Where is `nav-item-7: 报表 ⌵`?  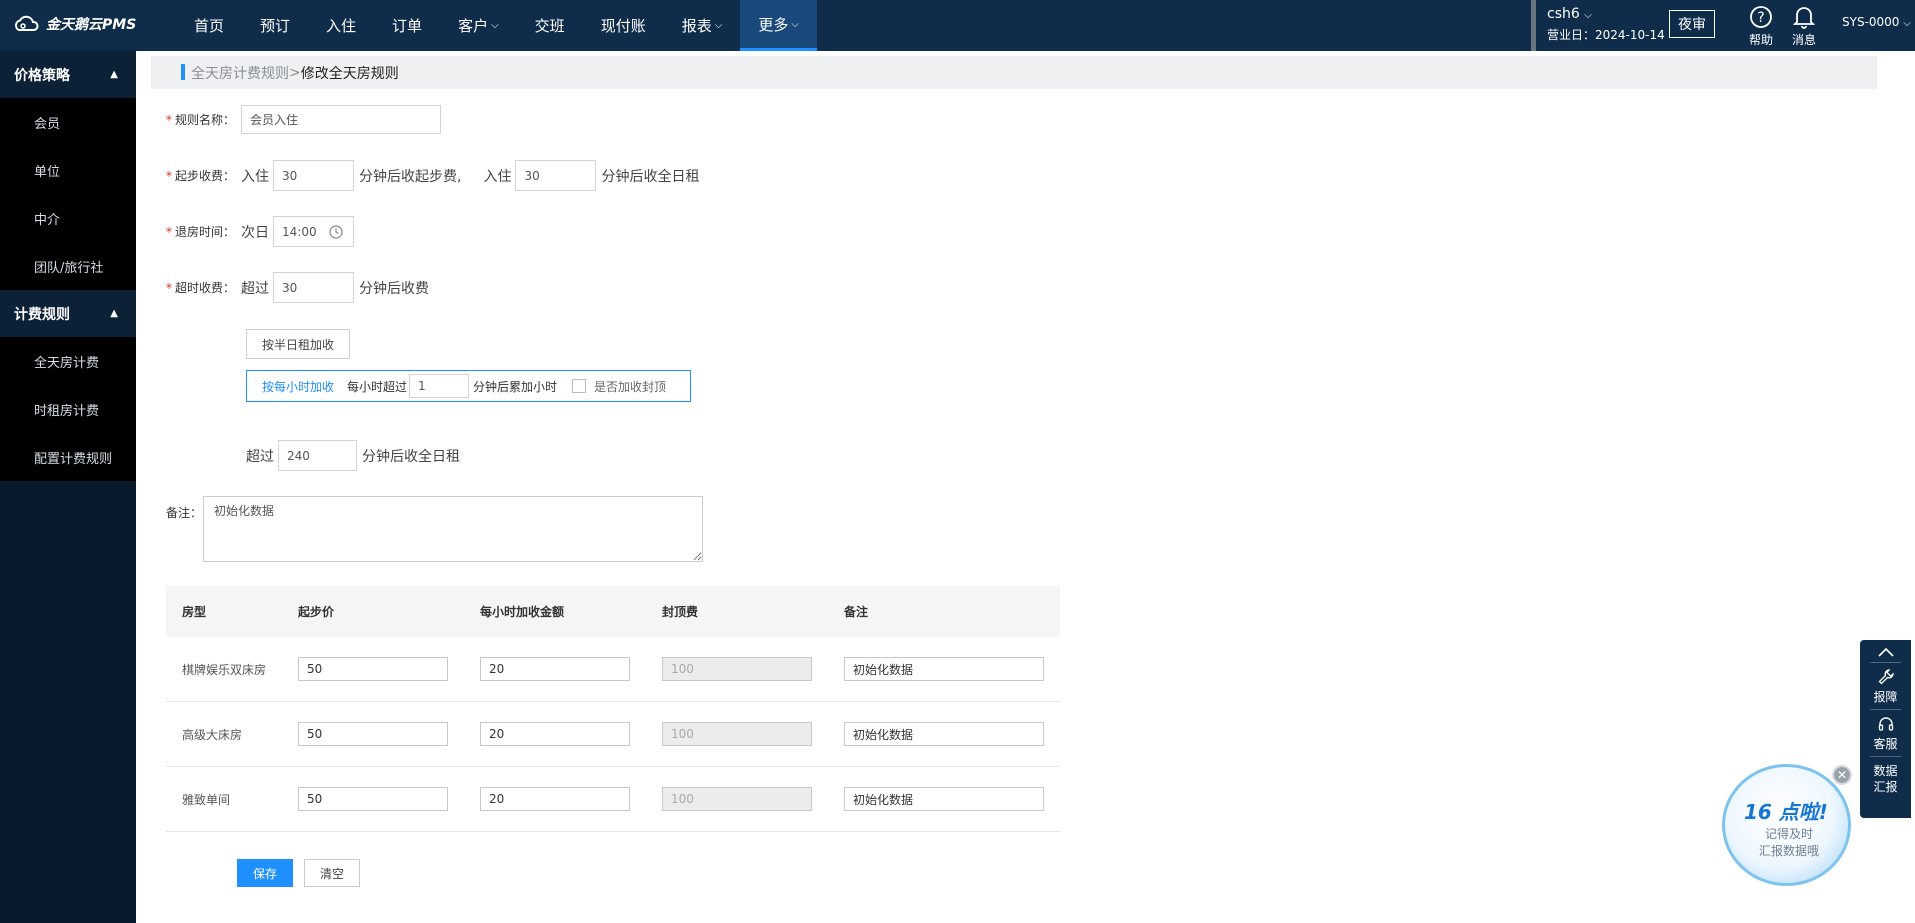 nav-item-7: 报表 ⌵ is located at coordinates (702, 25).